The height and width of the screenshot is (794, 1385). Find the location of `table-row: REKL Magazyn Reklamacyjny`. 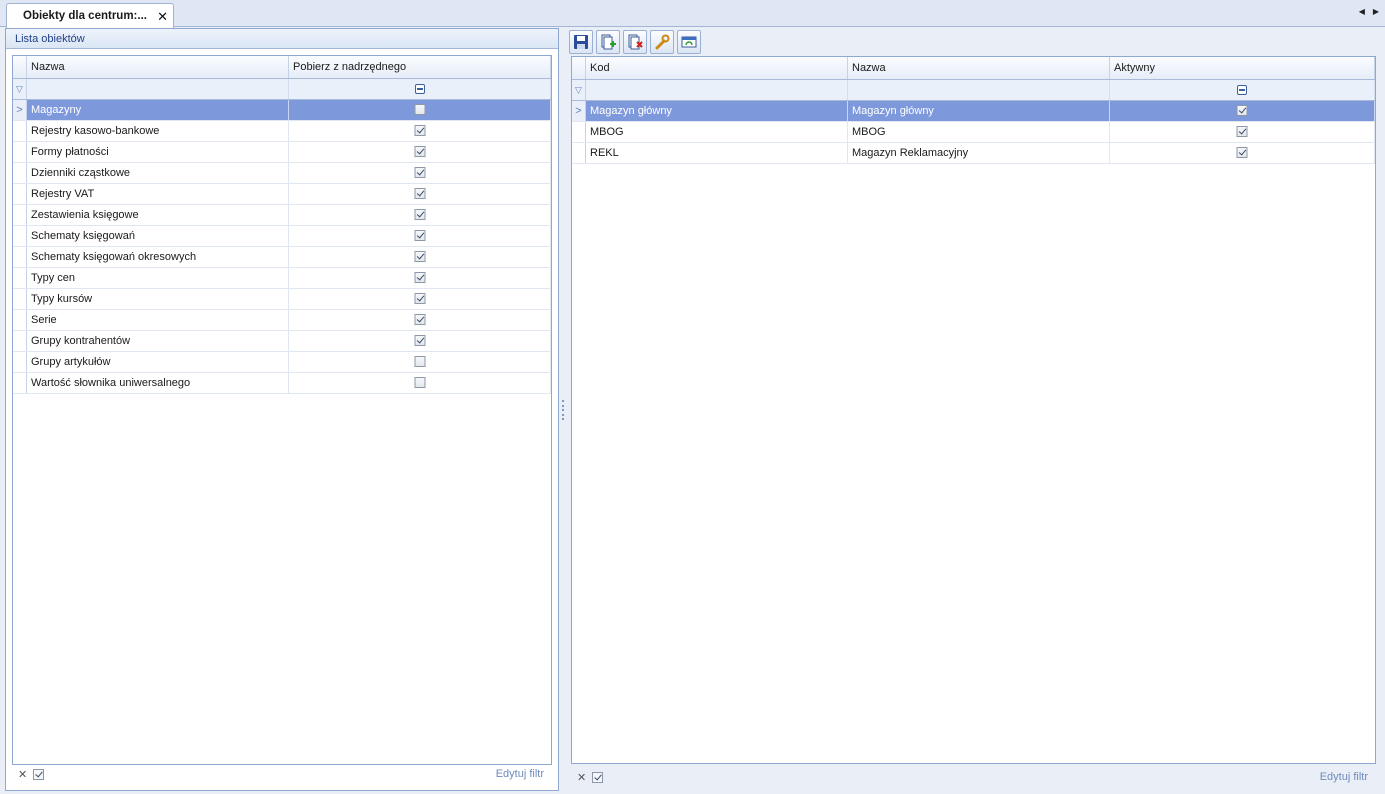

table-row: REKL Magazyn Reklamacyjny is located at coordinates (973, 153).